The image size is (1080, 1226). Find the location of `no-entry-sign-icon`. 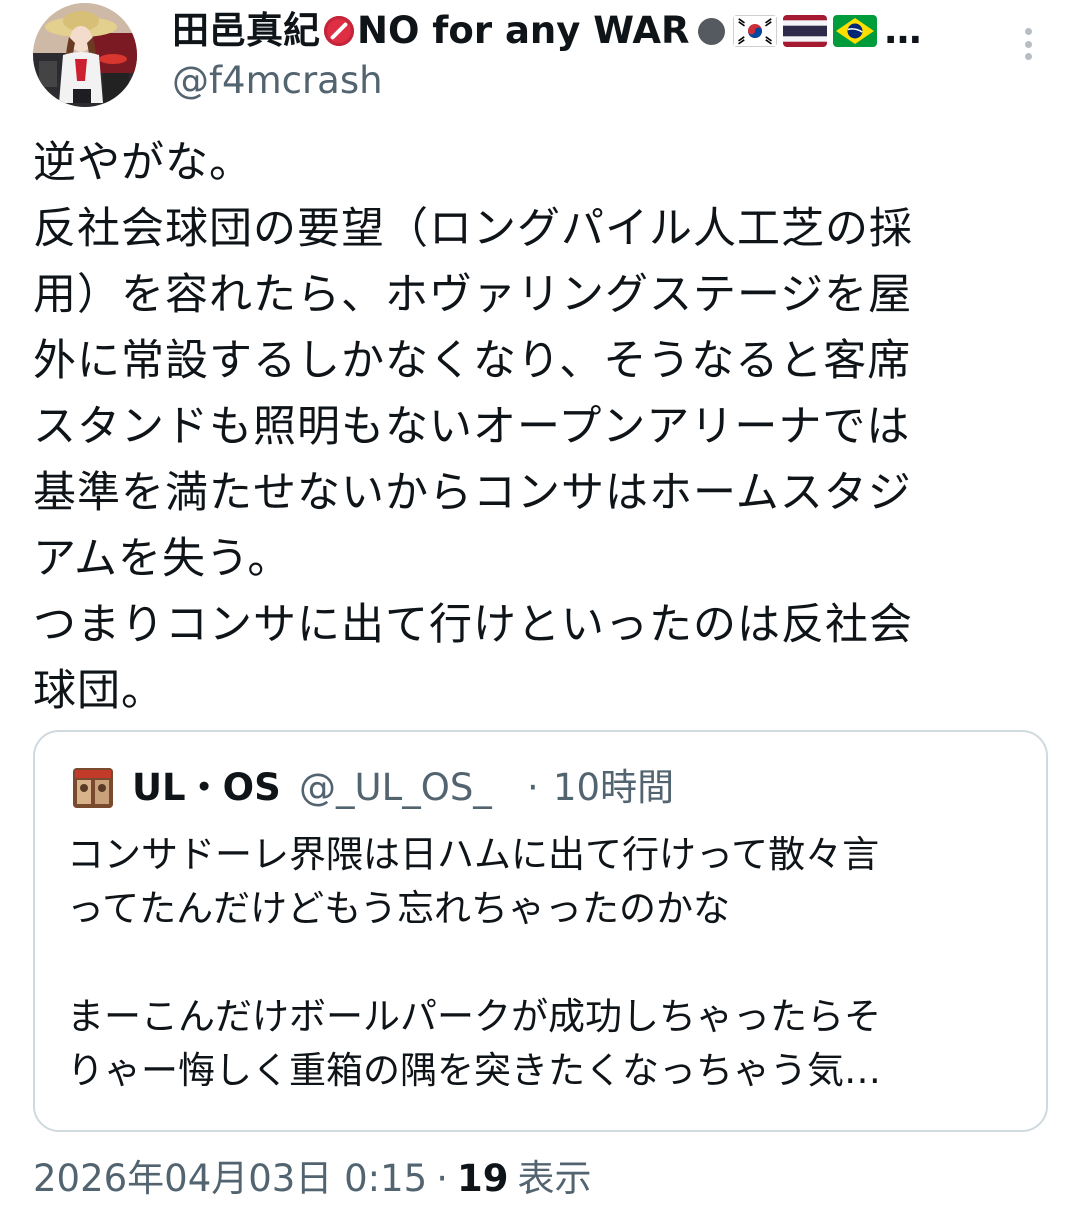

no-entry-sign-icon is located at coordinates (339, 31).